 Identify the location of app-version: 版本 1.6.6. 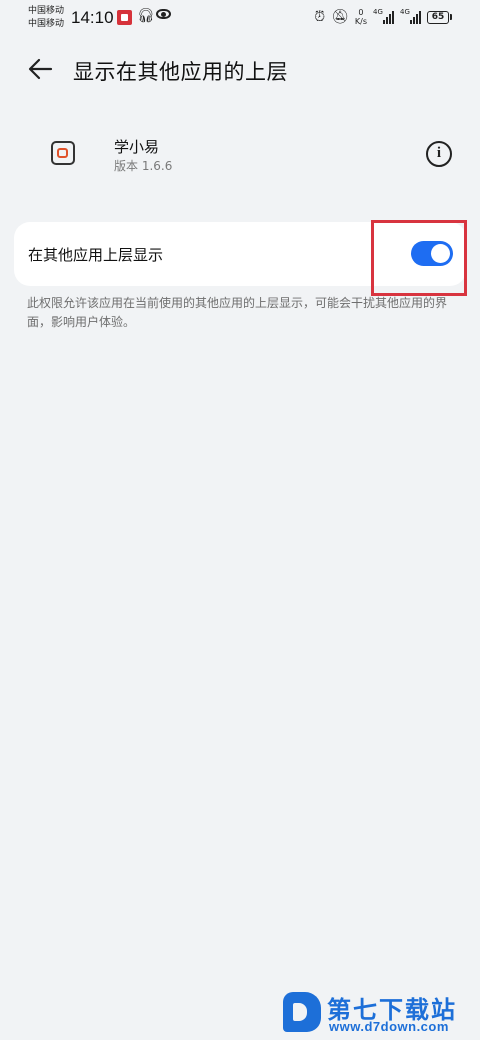
(143, 166).